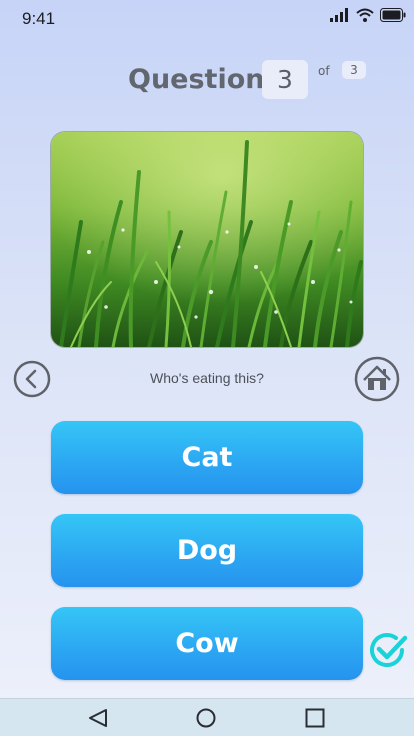  I want to click on signal-icon, so click(340, 16).